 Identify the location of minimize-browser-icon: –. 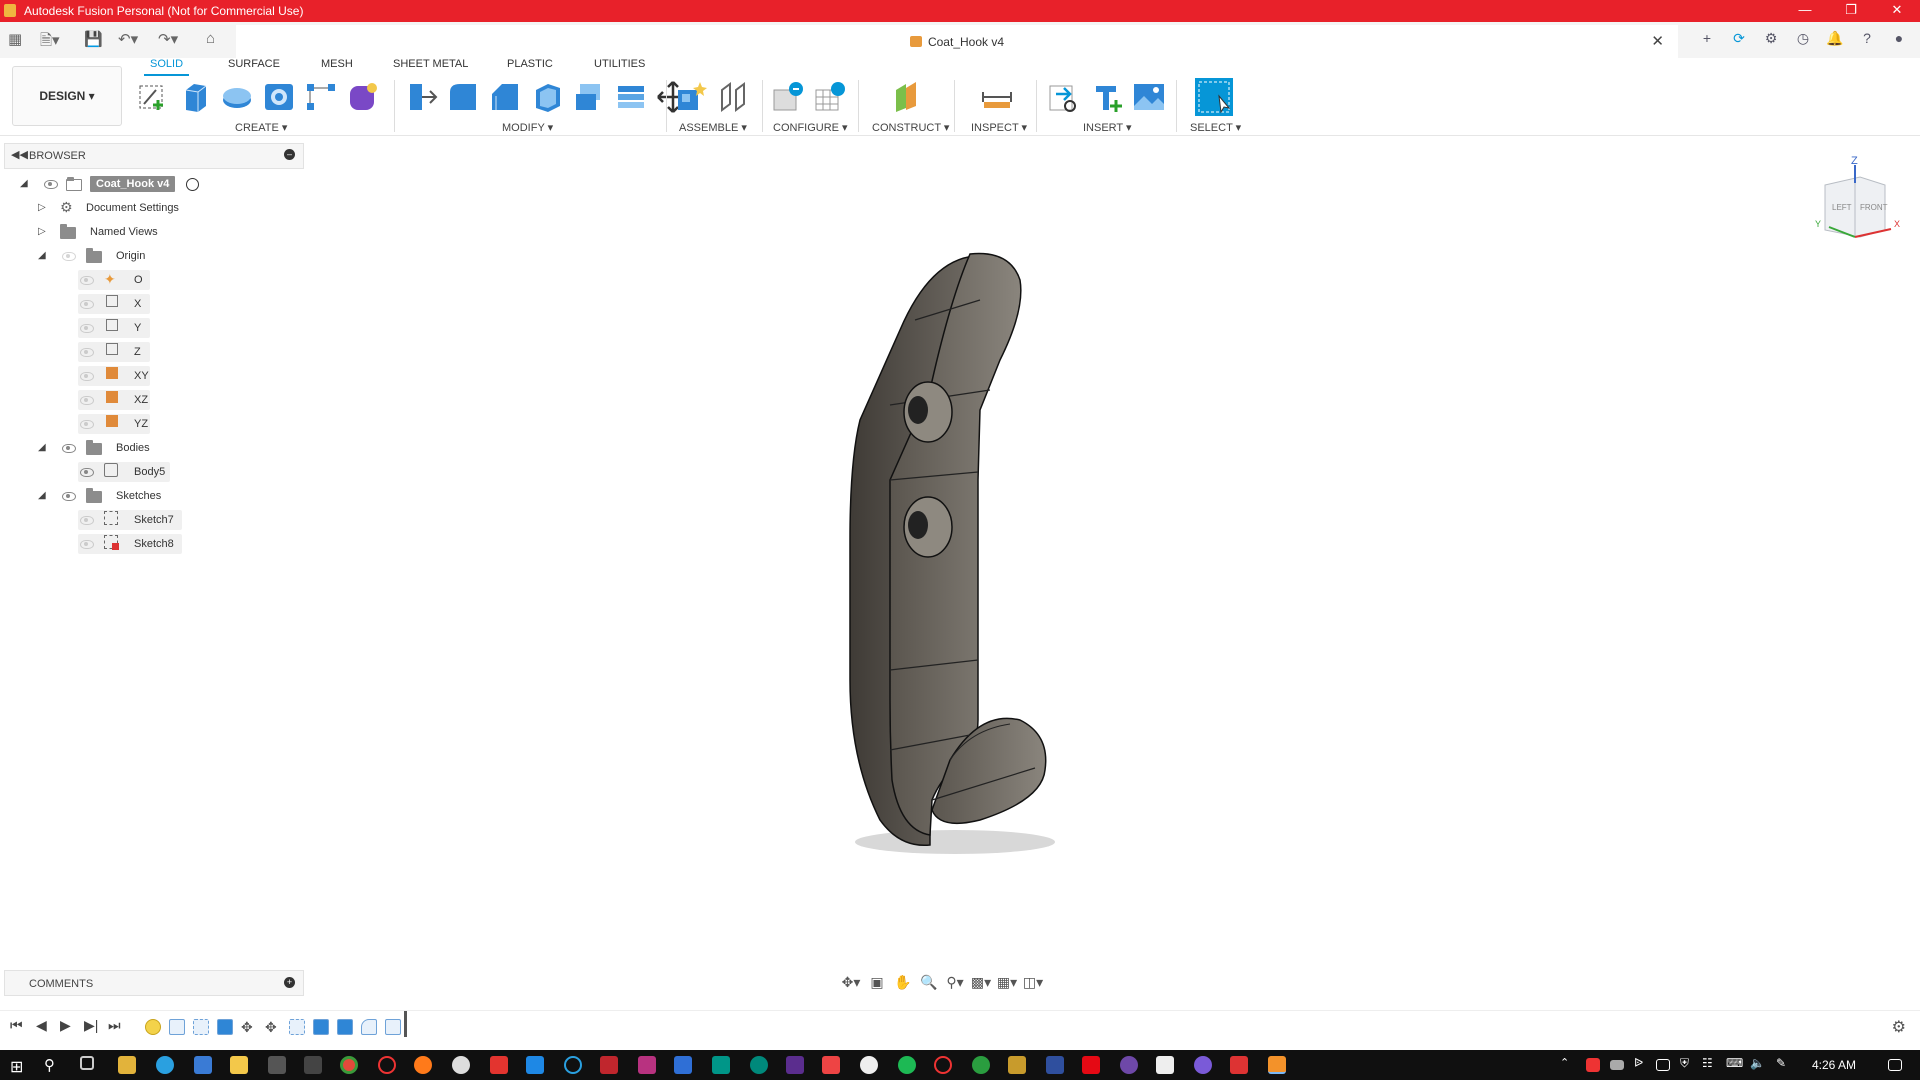
(289, 154).